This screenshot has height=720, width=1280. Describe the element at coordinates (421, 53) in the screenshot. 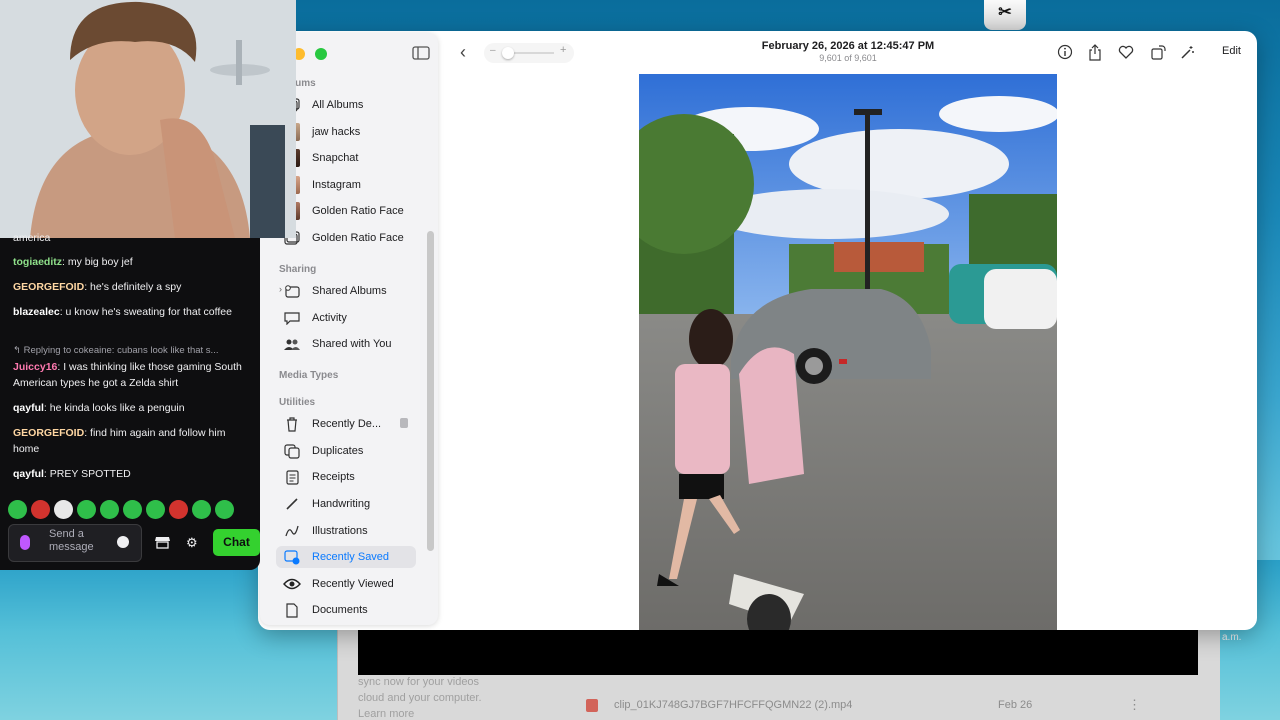

I see `sidebar-toggle-icon` at that location.